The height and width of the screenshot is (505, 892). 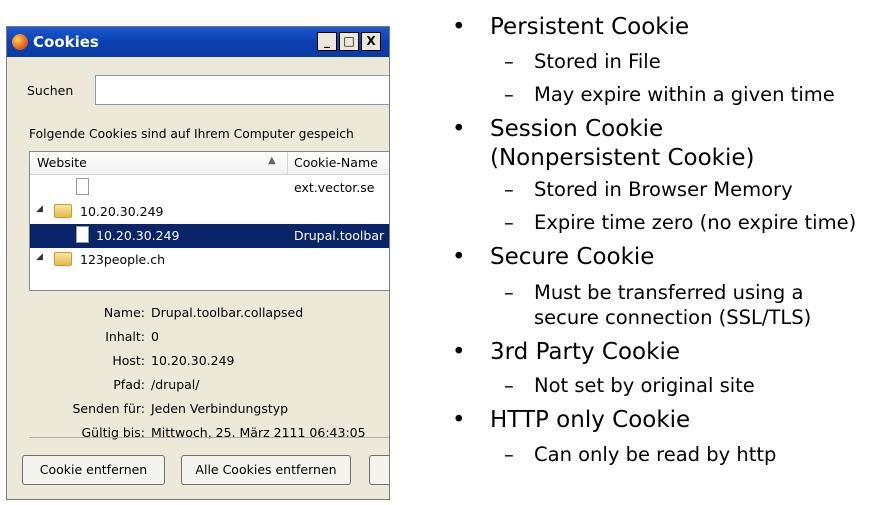 I want to click on minimize-button: _, so click(x=327, y=41).